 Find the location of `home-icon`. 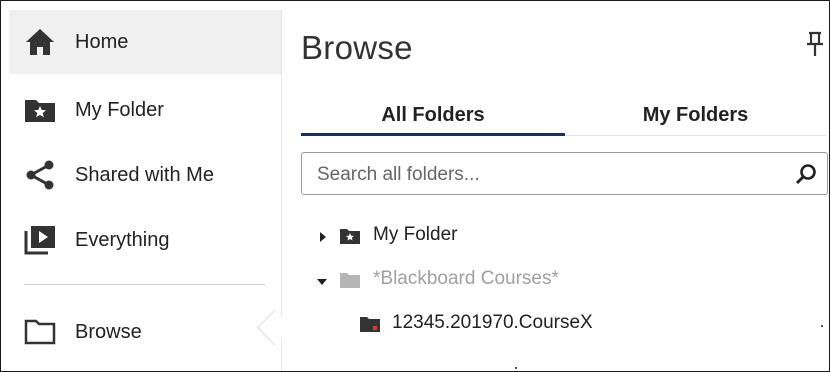

home-icon is located at coordinates (40, 42).